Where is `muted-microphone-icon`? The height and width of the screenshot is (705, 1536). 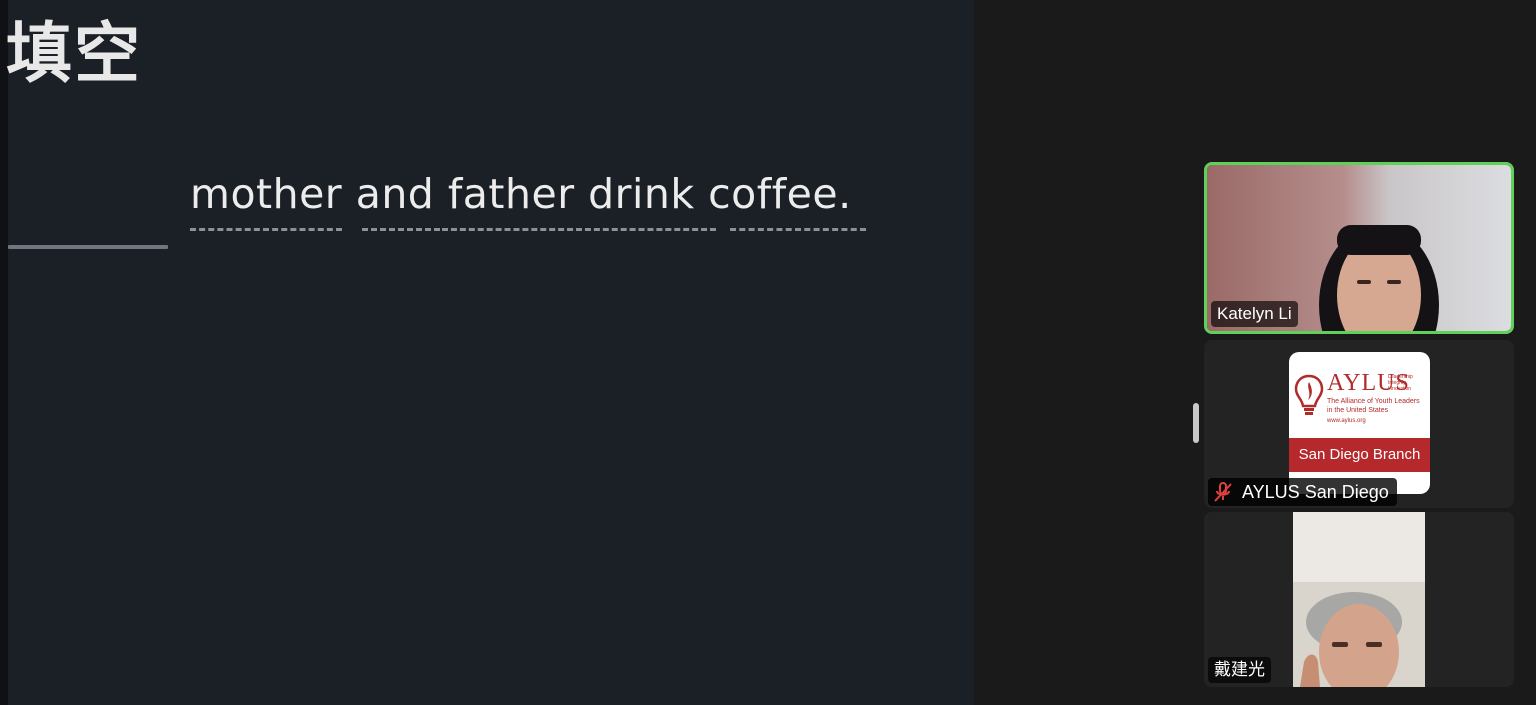
muted-microphone-icon is located at coordinates (1223, 492).